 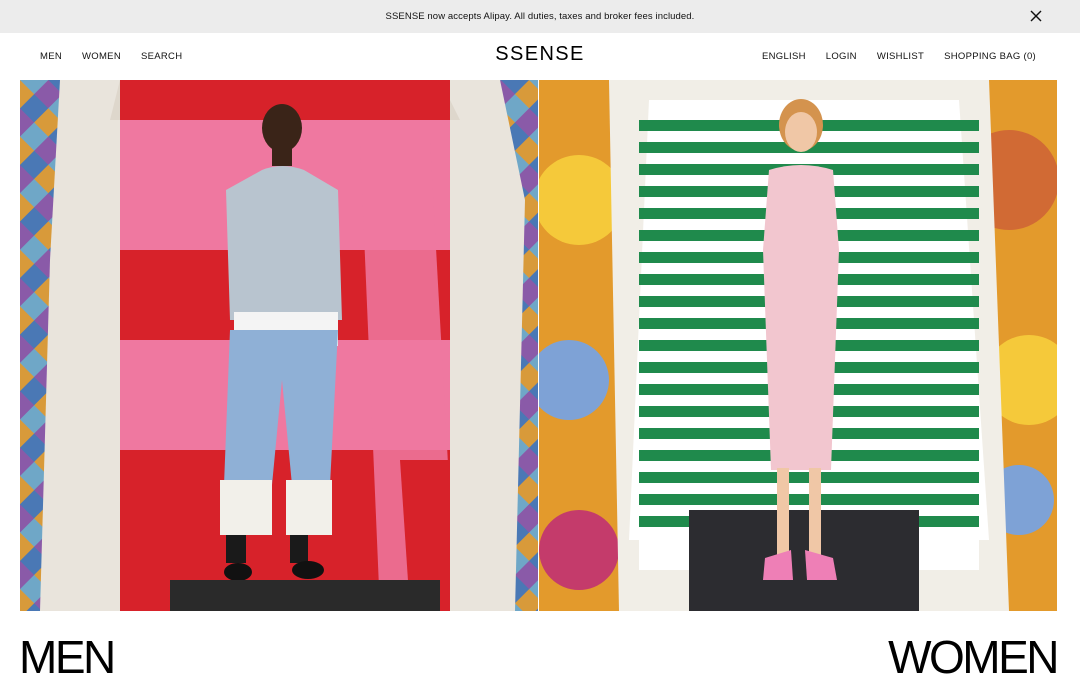 What do you see at coordinates (67, 657) in the screenshot?
I see `men-section-link: MEN` at bounding box center [67, 657].